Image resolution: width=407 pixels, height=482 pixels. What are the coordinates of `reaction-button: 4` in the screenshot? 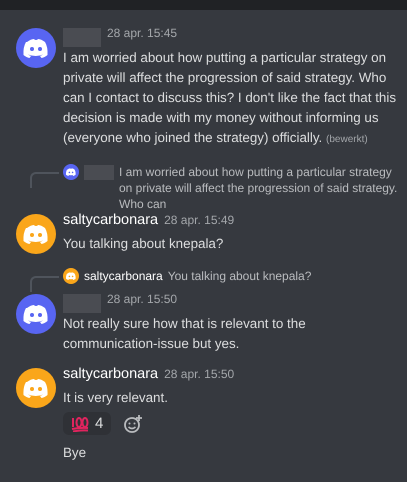 It's located at (87, 423).